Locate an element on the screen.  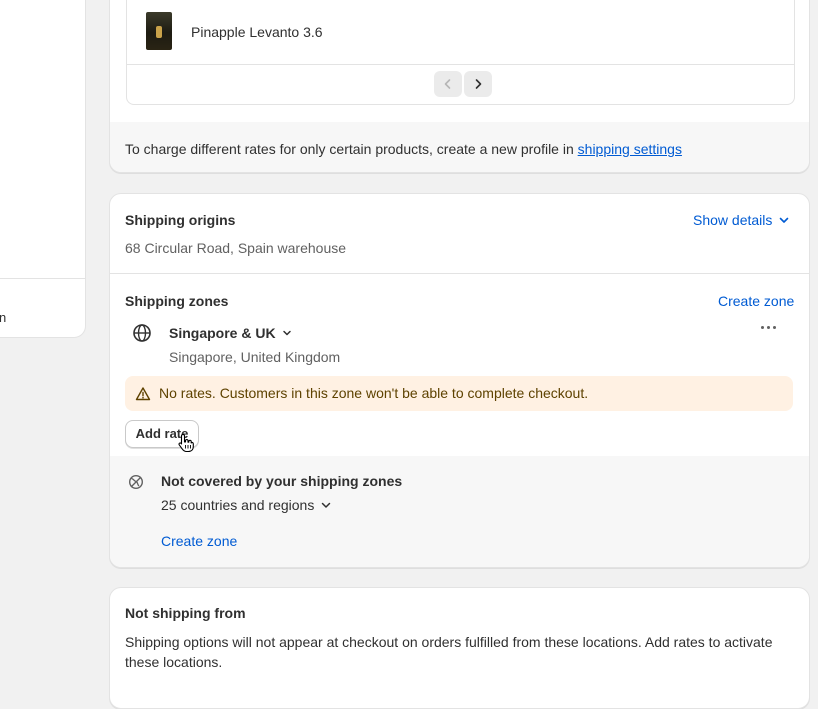
shipping-zones-title: Shipping zones is located at coordinates (177, 301).